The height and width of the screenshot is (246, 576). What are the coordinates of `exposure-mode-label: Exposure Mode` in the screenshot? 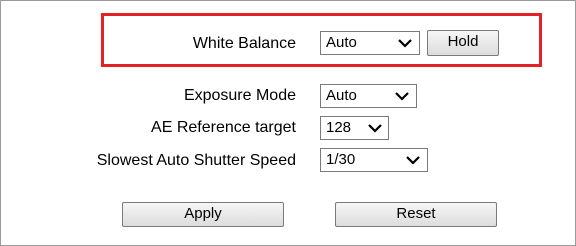 It's located at (239, 95).